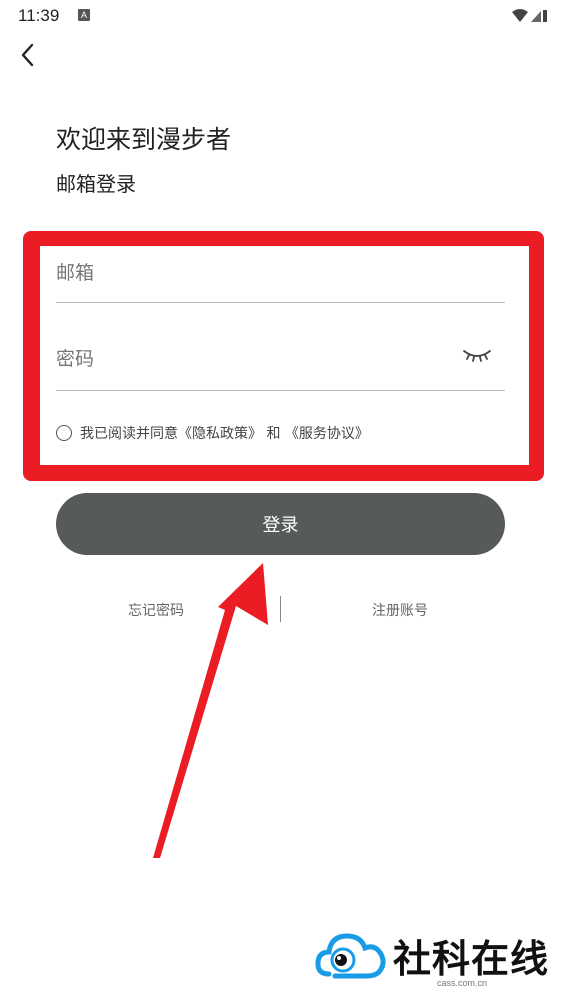  What do you see at coordinates (64, 433) in the screenshot?
I see `agreement-checkbox` at bounding box center [64, 433].